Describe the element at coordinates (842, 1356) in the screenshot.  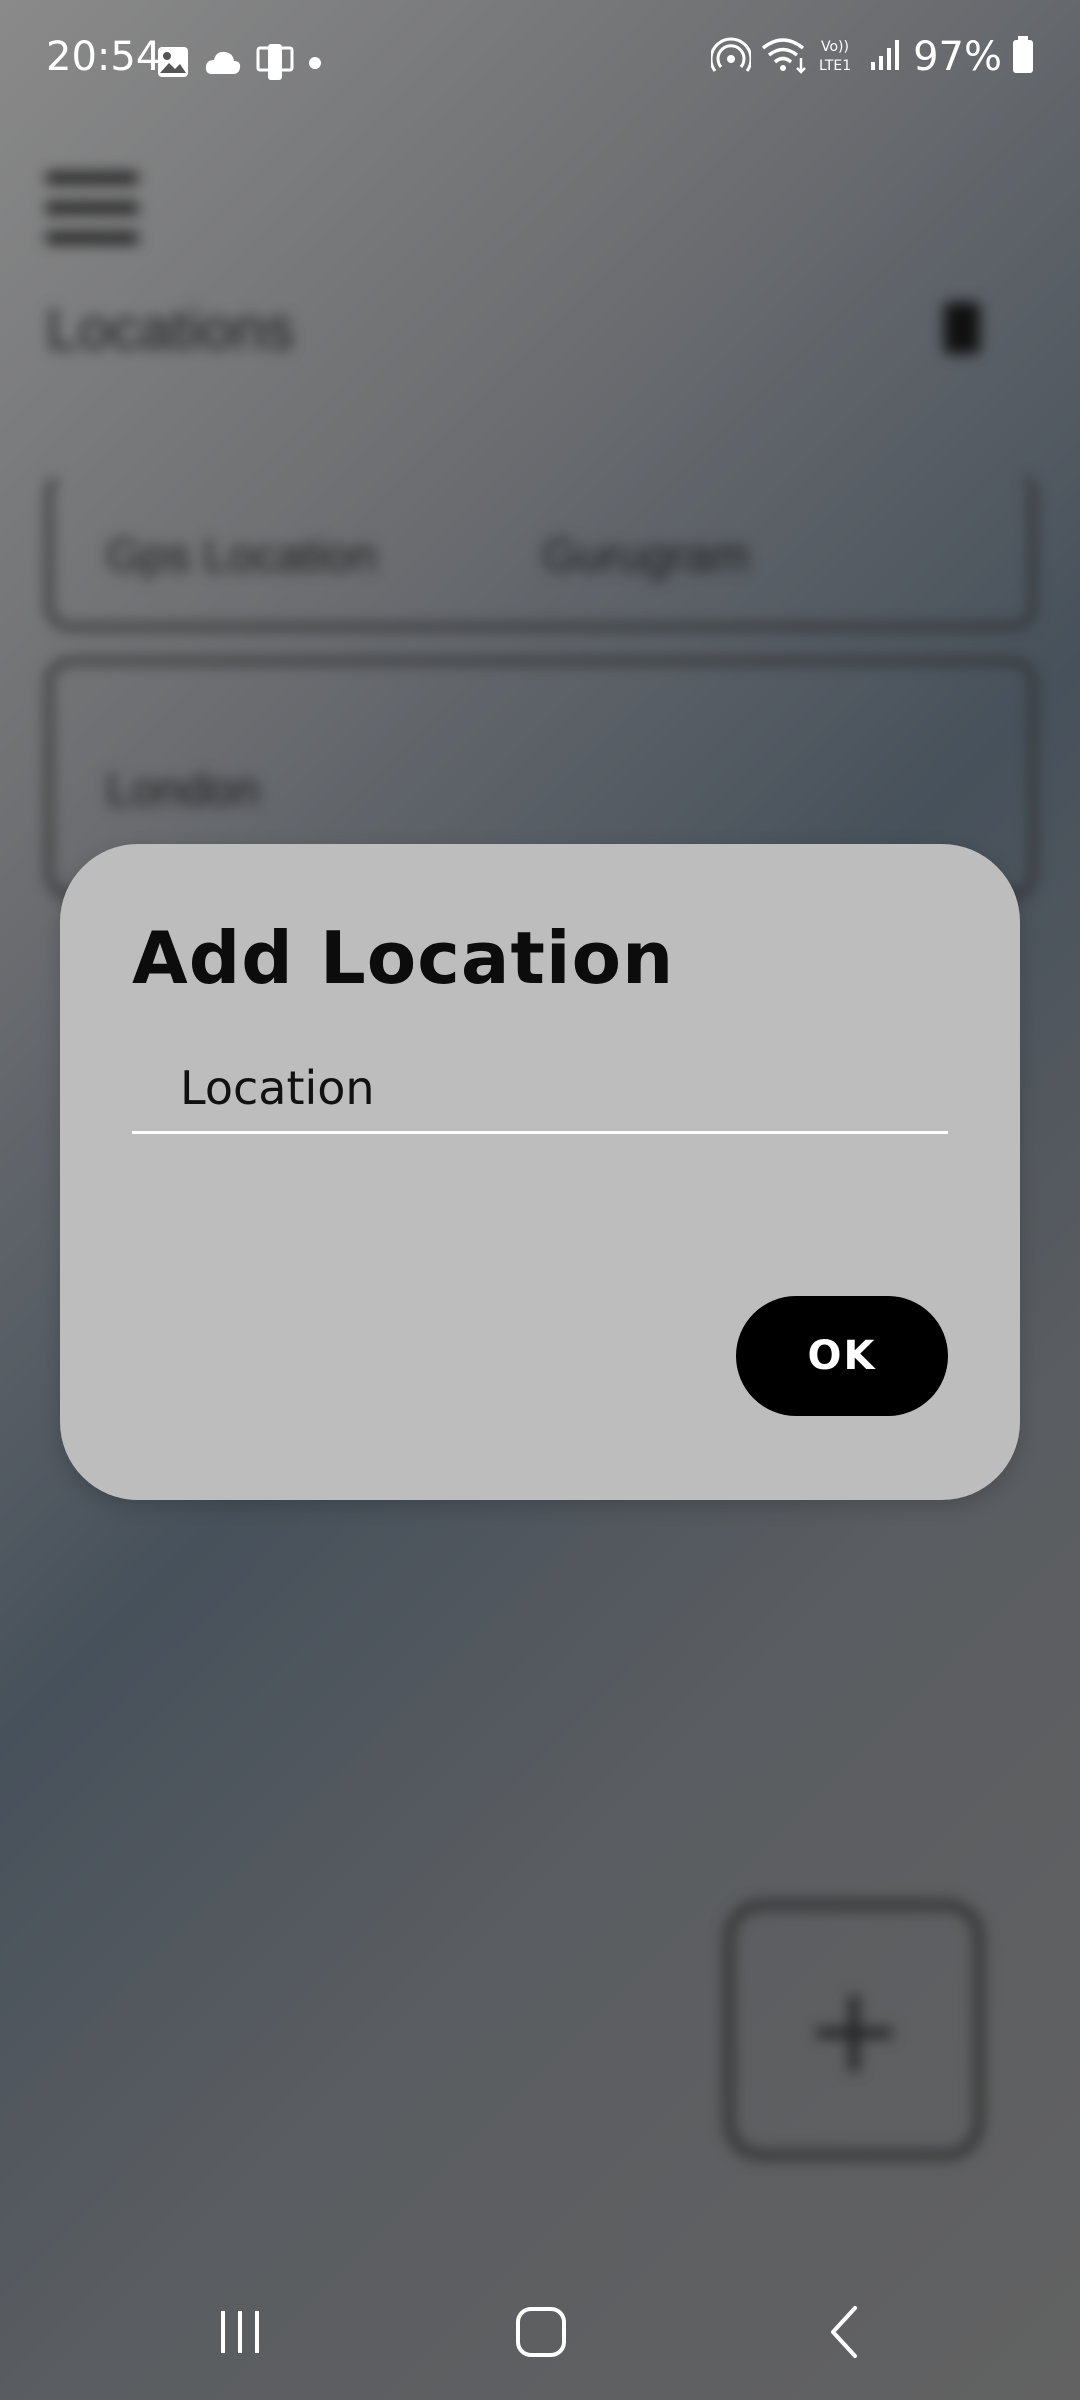
I see `ok-button: OK` at that location.